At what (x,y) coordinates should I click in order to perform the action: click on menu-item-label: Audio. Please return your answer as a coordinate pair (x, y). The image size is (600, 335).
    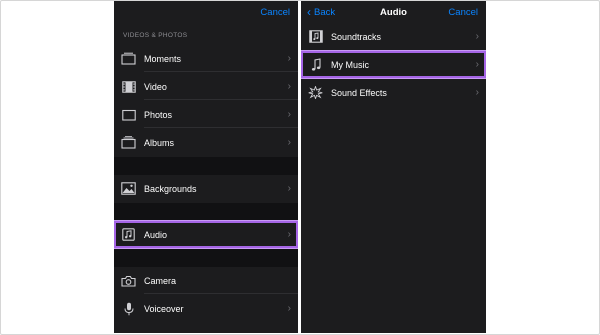
    Looking at the image, I should click on (156, 234).